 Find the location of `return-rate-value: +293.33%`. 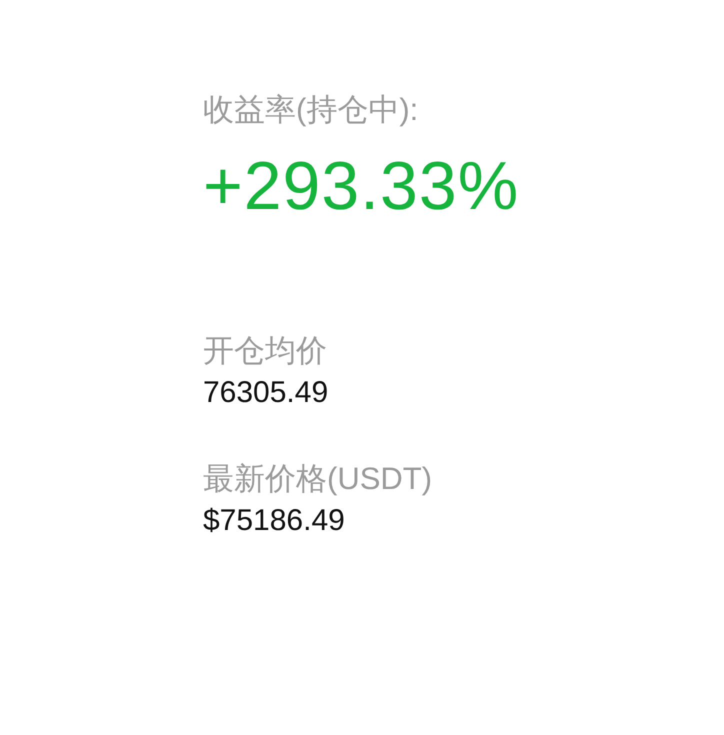

return-rate-value: +293.33% is located at coordinates (361, 186).